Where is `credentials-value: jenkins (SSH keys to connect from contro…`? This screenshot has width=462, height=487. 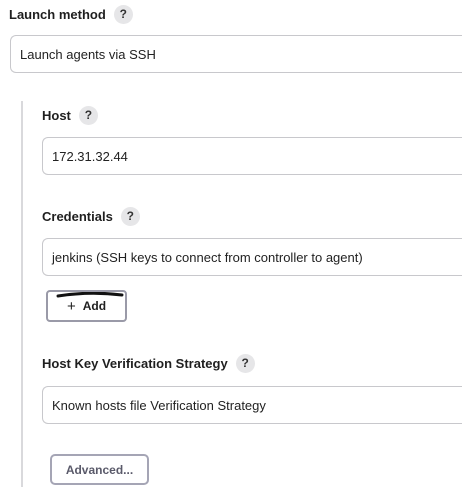
credentials-value: jenkins (SSH keys to connect from contro… is located at coordinates (207, 257).